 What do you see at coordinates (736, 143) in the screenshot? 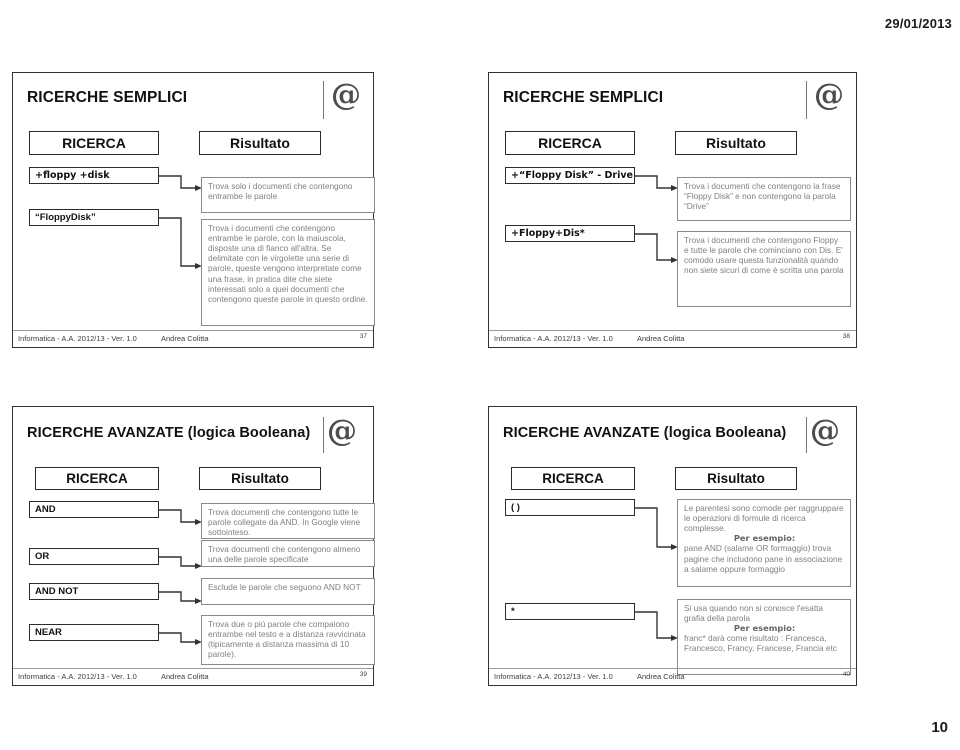
I see `slide-2-header-result: Risultato` at bounding box center [736, 143].